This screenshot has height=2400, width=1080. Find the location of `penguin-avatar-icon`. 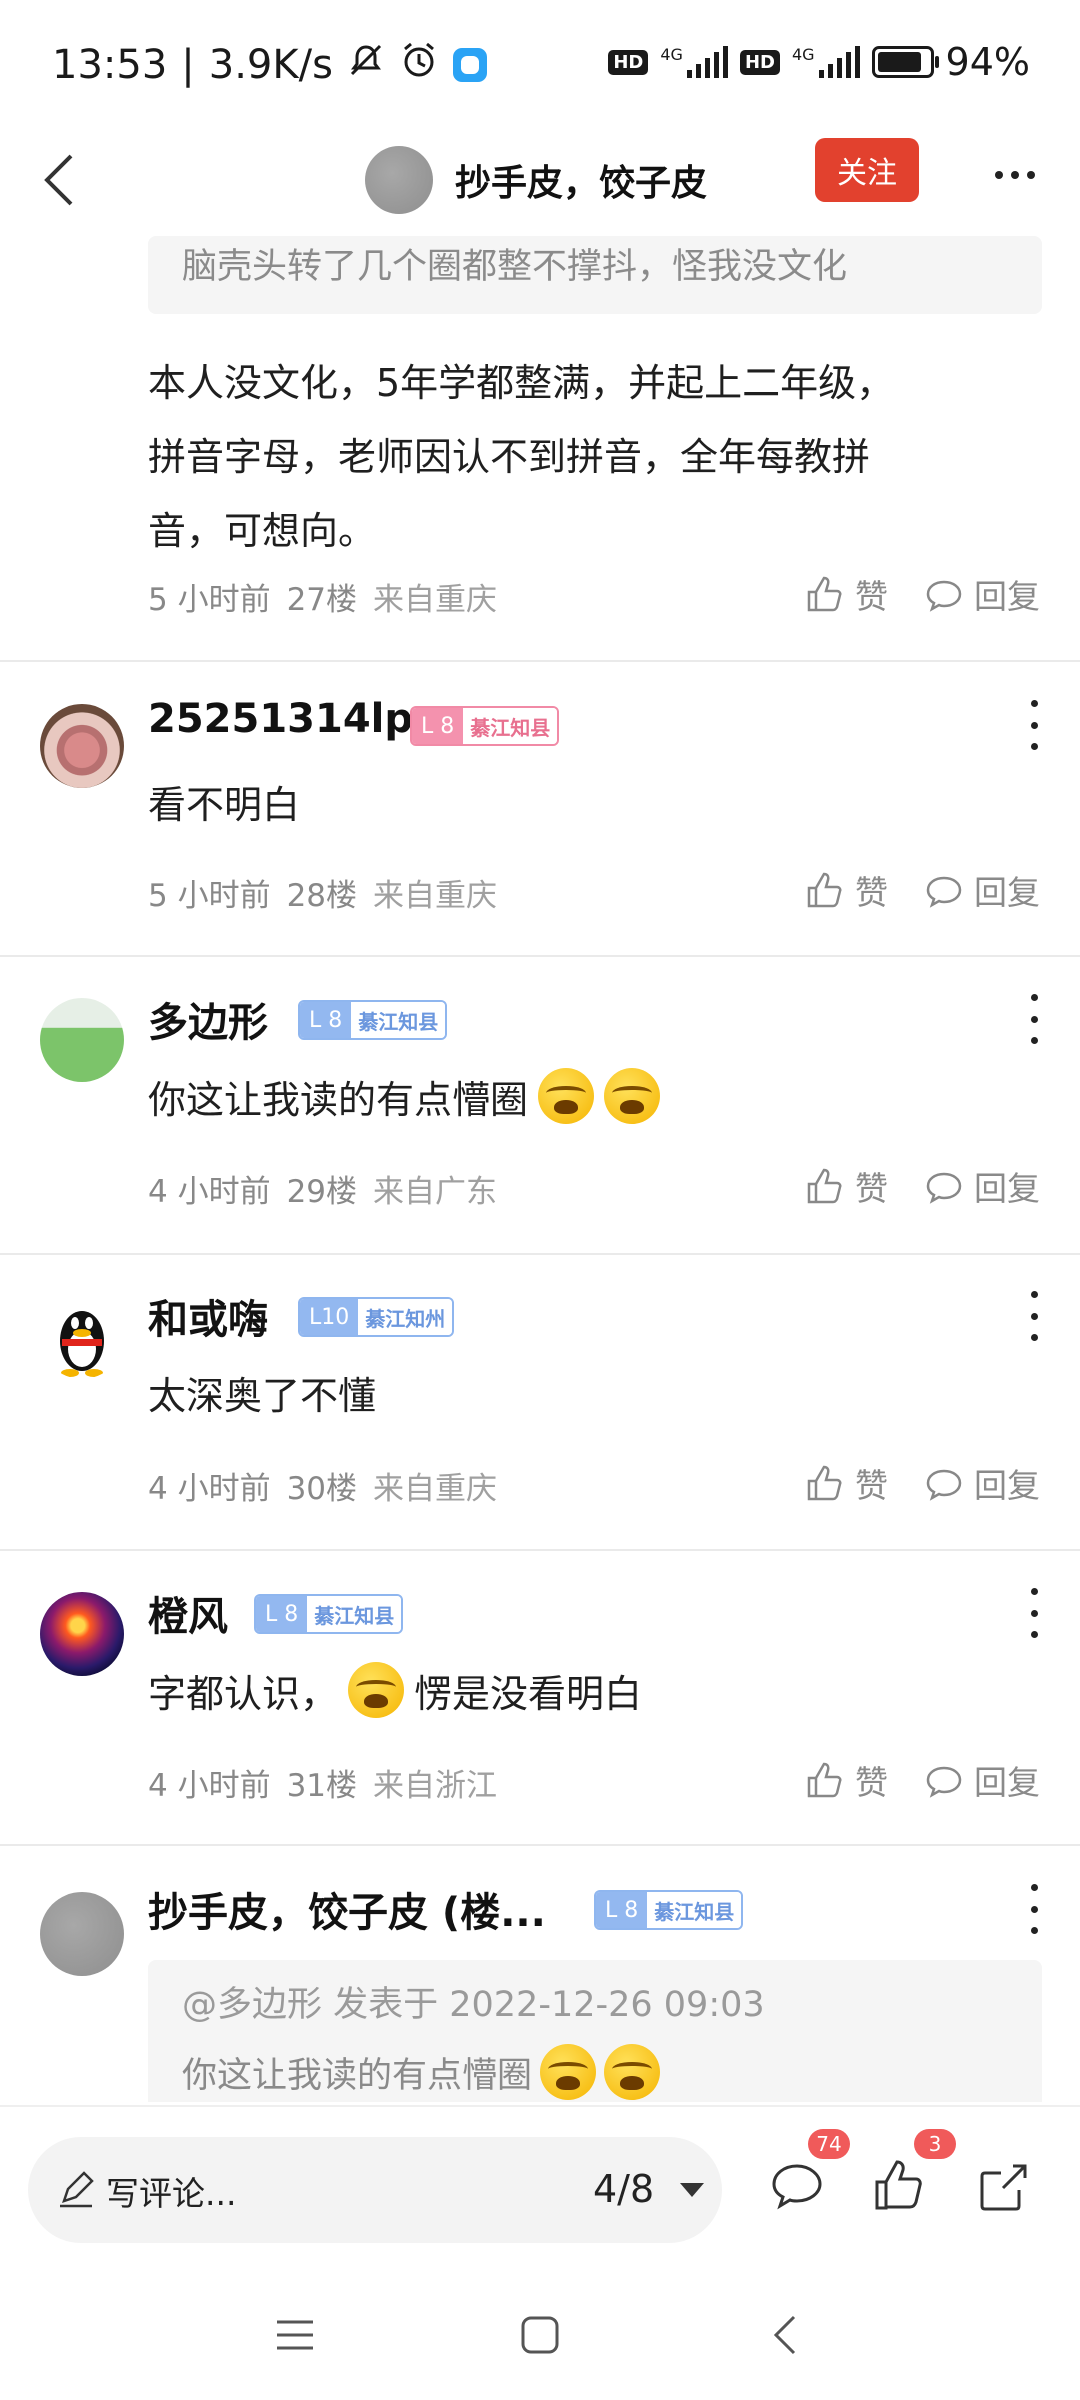

penguin-avatar-icon is located at coordinates (82, 1344).